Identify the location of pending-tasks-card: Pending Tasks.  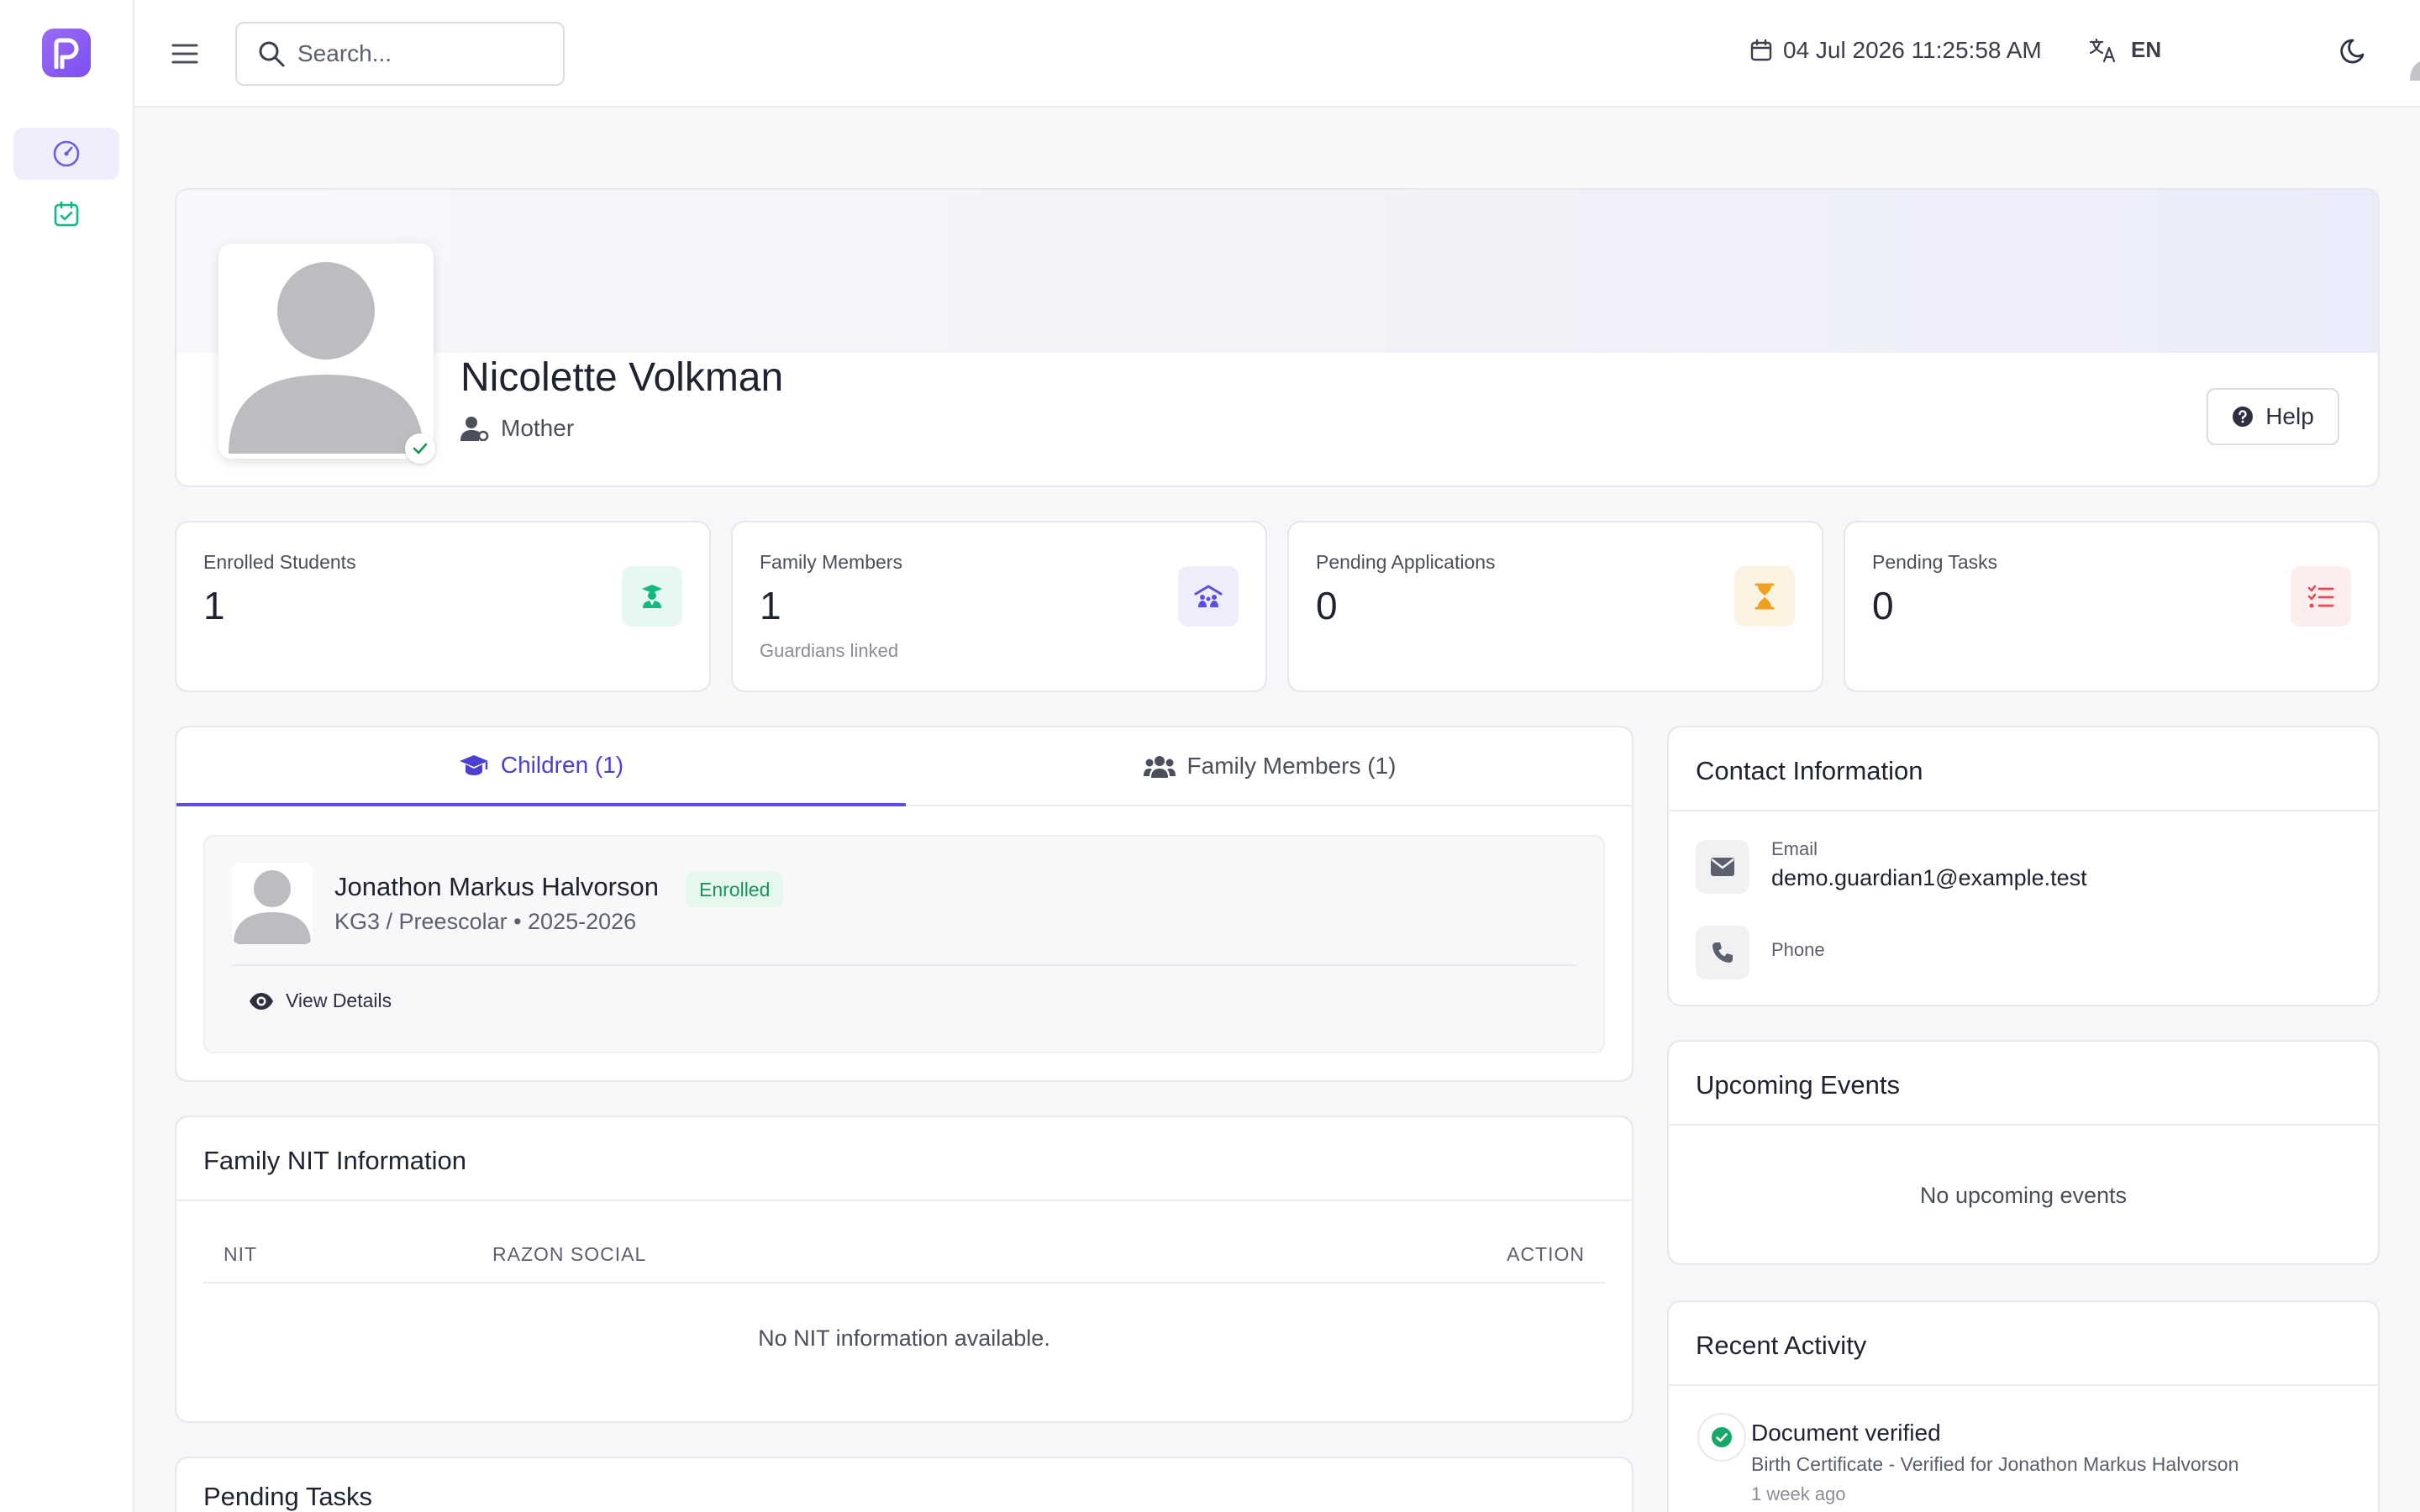
(904, 1484).